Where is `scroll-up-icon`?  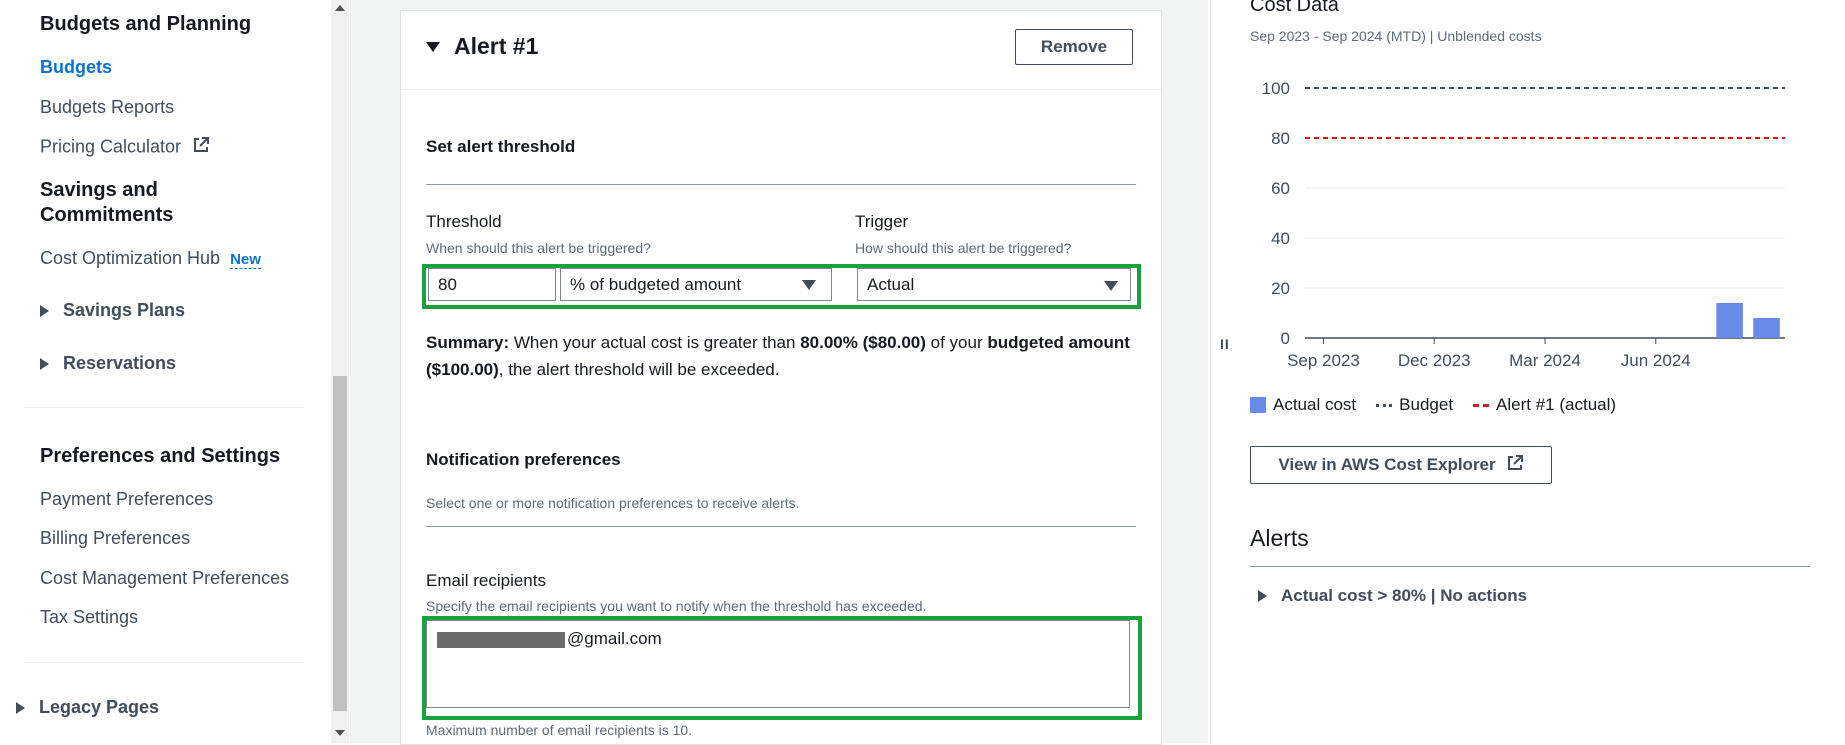 scroll-up-icon is located at coordinates (340, 8).